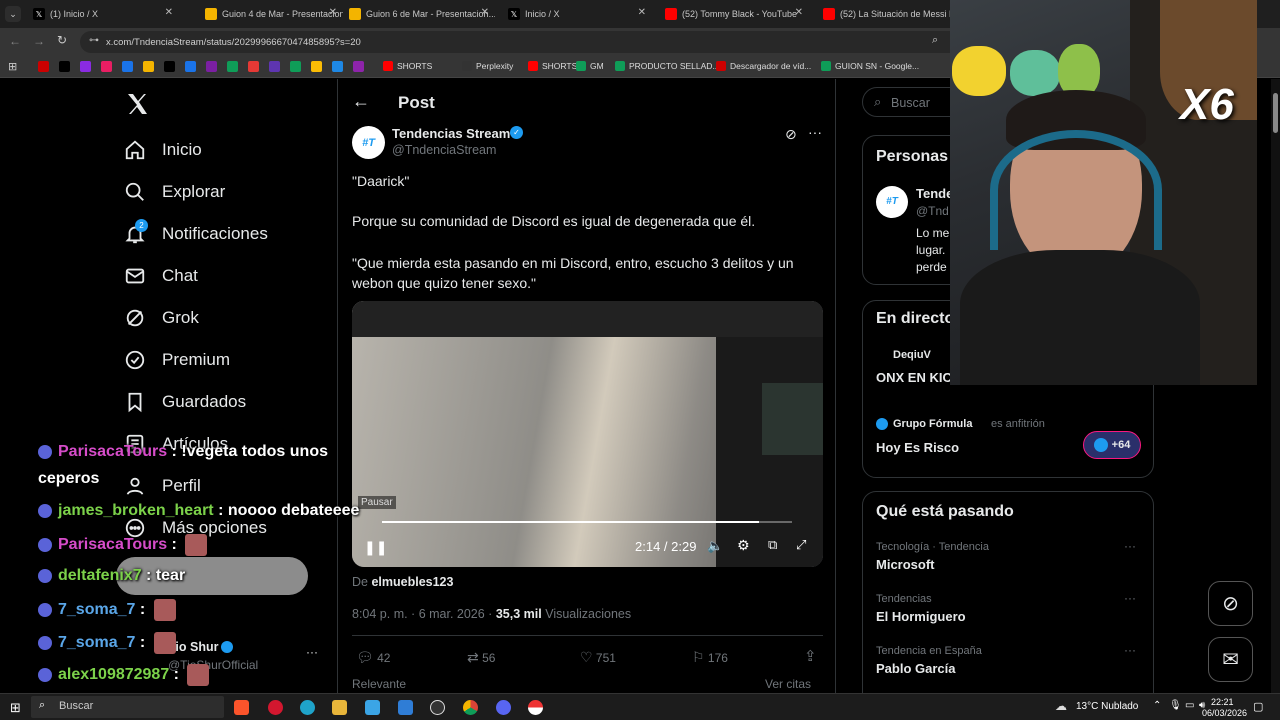  What do you see at coordinates (1258, 706) in the screenshot?
I see `notifications-tray-icon: ▢` at bounding box center [1258, 706].